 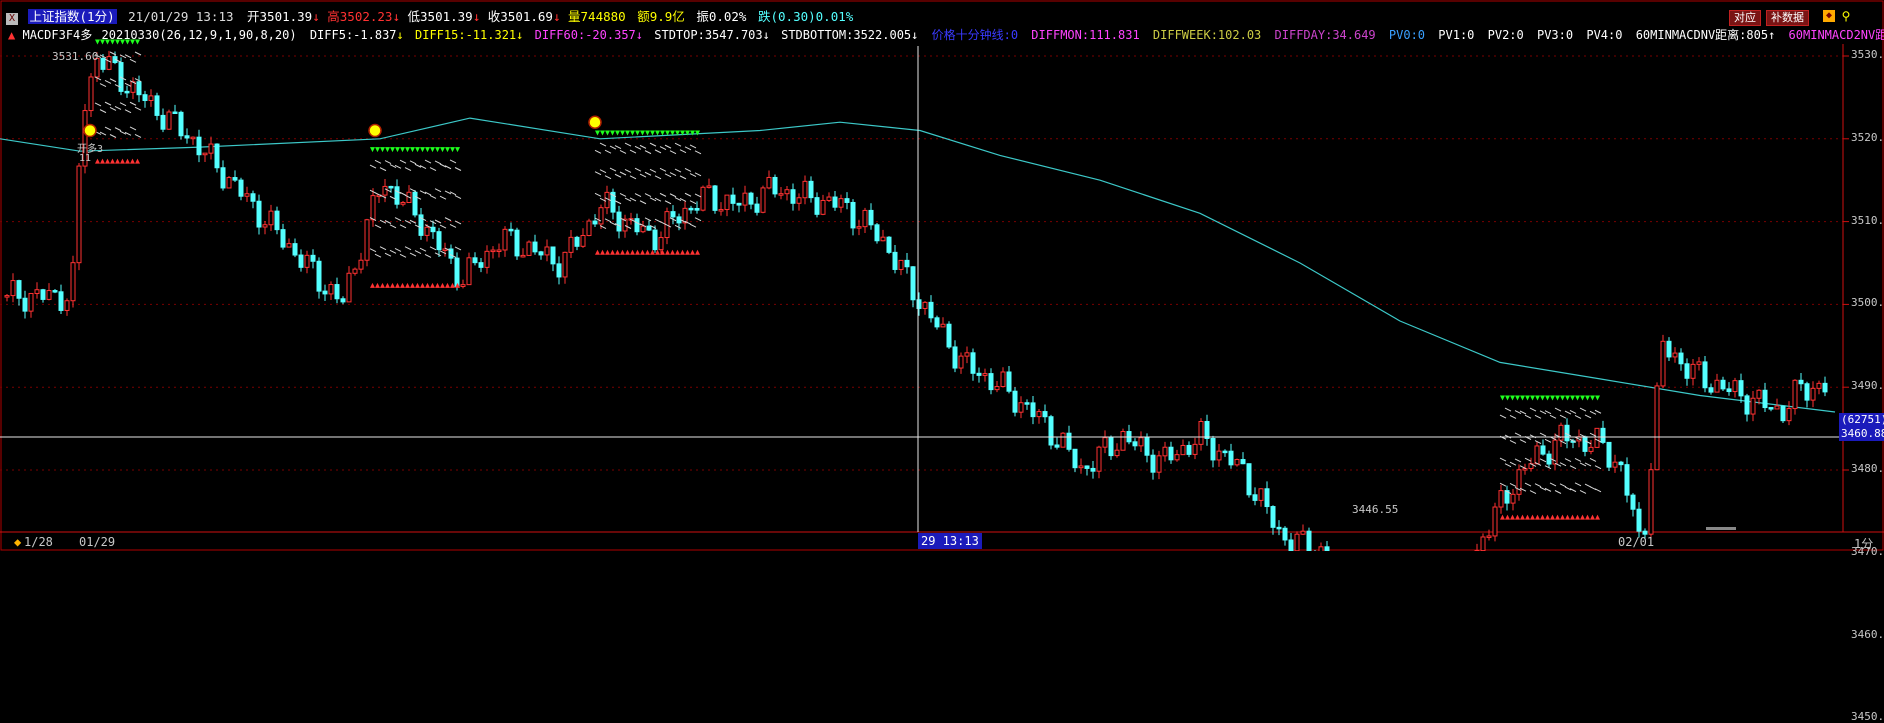 What do you see at coordinates (661, 16) in the screenshot?
I see `quote-amount: 额9.9亿` at bounding box center [661, 16].